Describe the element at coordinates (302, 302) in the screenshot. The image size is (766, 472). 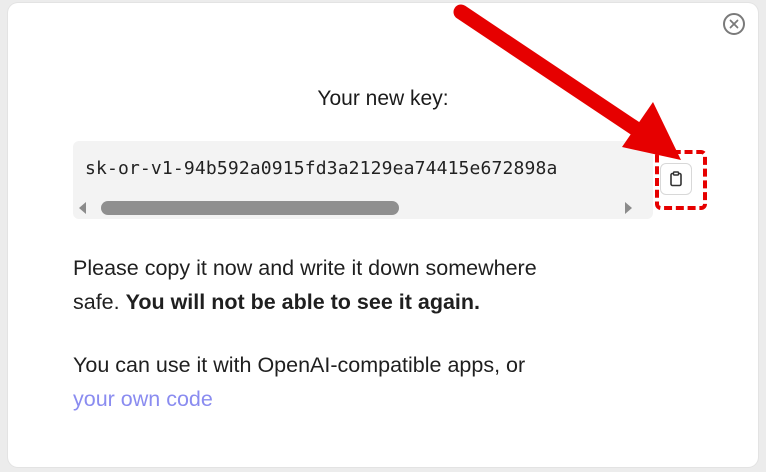
I see `warning-bold-text: You will not be able to see it again.` at that location.